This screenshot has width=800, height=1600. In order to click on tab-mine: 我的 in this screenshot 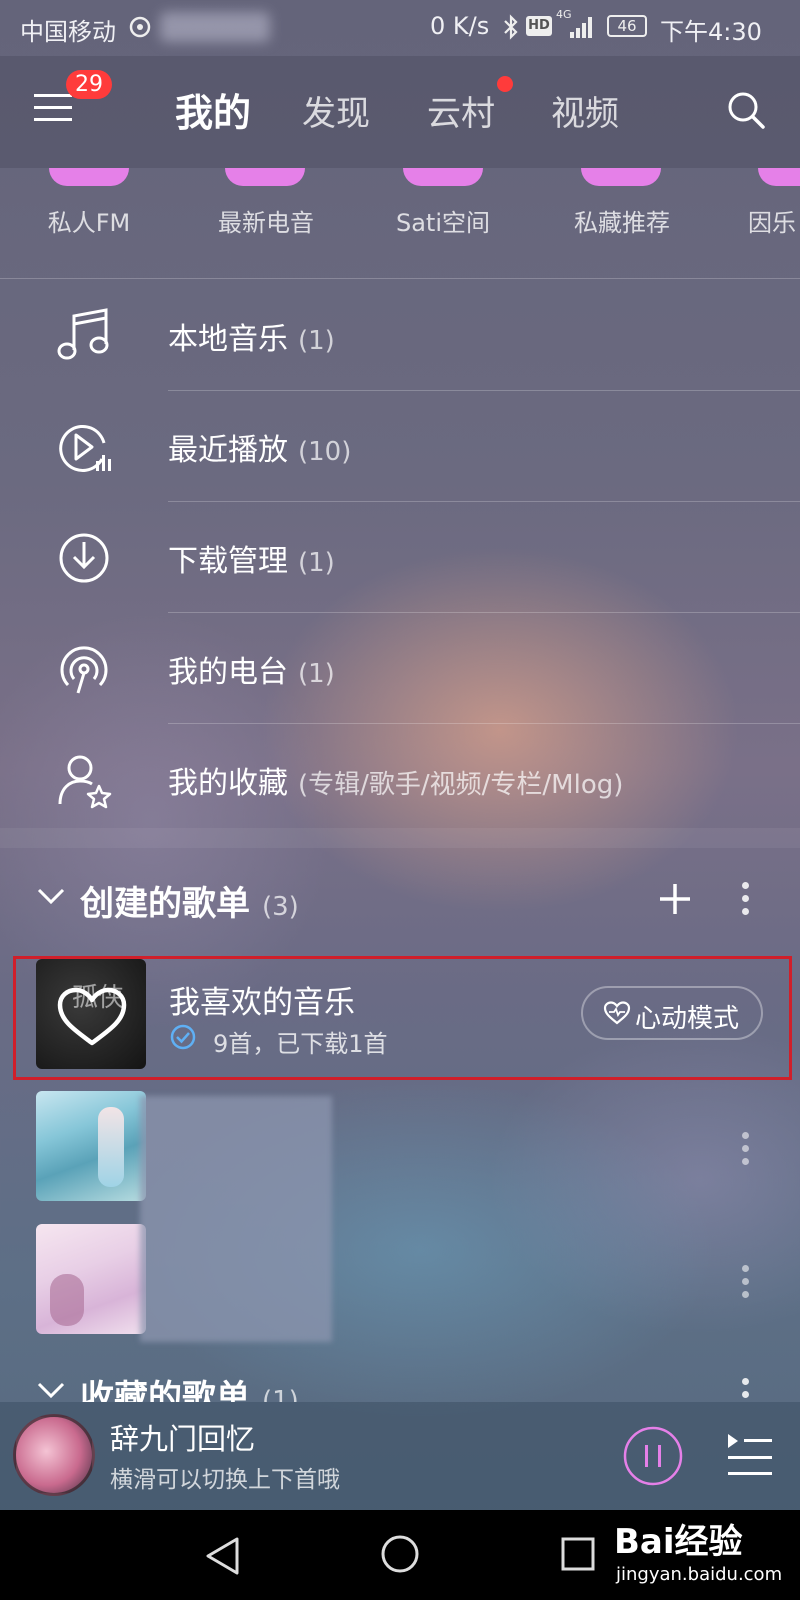, I will do `click(213, 109)`.